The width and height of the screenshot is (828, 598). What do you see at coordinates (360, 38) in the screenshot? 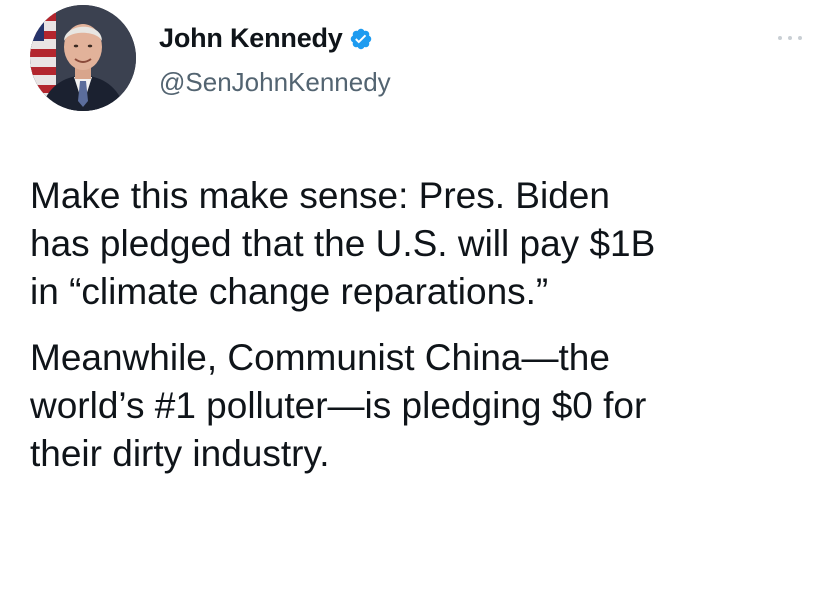
I see `verified-badge-icon` at bounding box center [360, 38].